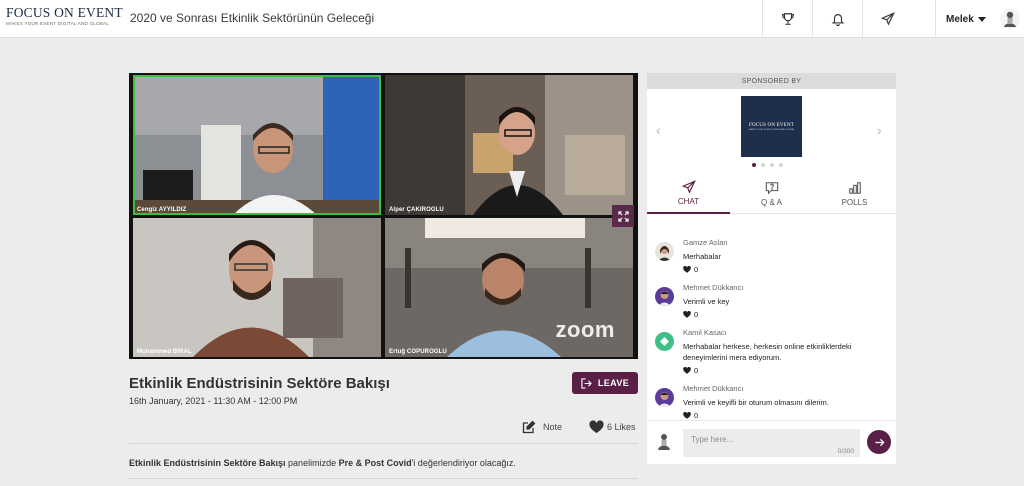 The height and width of the screenshot is (486, 1024). I want to click on video-tile-4: zoom Ertuğ COPUROGLU, so click(509, 287).